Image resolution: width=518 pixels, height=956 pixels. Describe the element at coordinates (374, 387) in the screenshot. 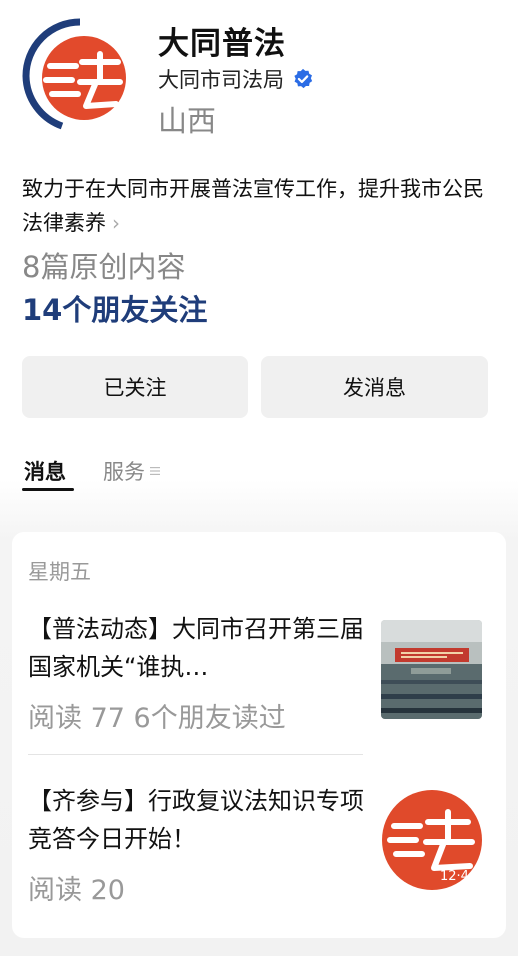

I see `send-message-button: 发消息` at that location.